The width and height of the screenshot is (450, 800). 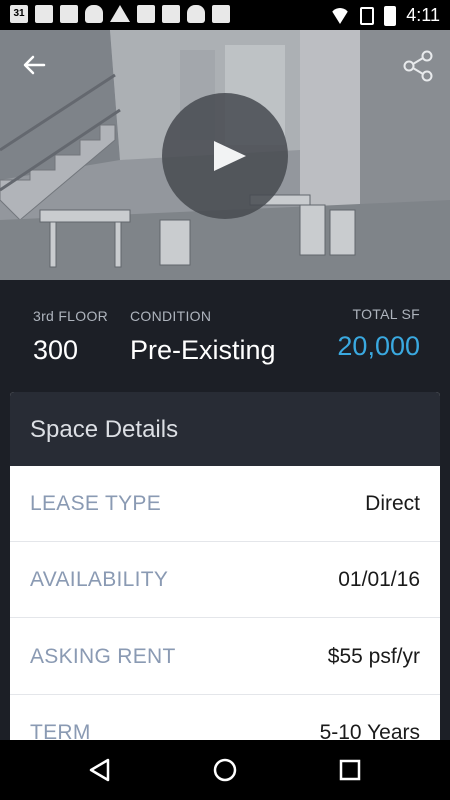 I want to click on detail-label: LEASE TYPE, so click(x=96, y=503).